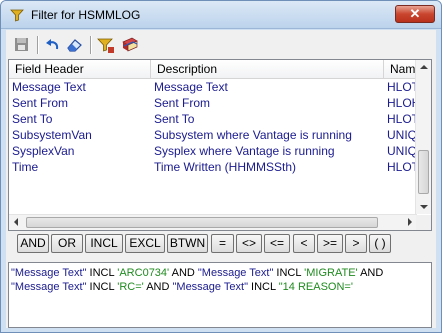 Image resolution: width=444 pixels, height=335 pixels. Describe the element at coordinates (331, 273) in the screenshot. I see `string-token: 'MIGRATE'` at that location.